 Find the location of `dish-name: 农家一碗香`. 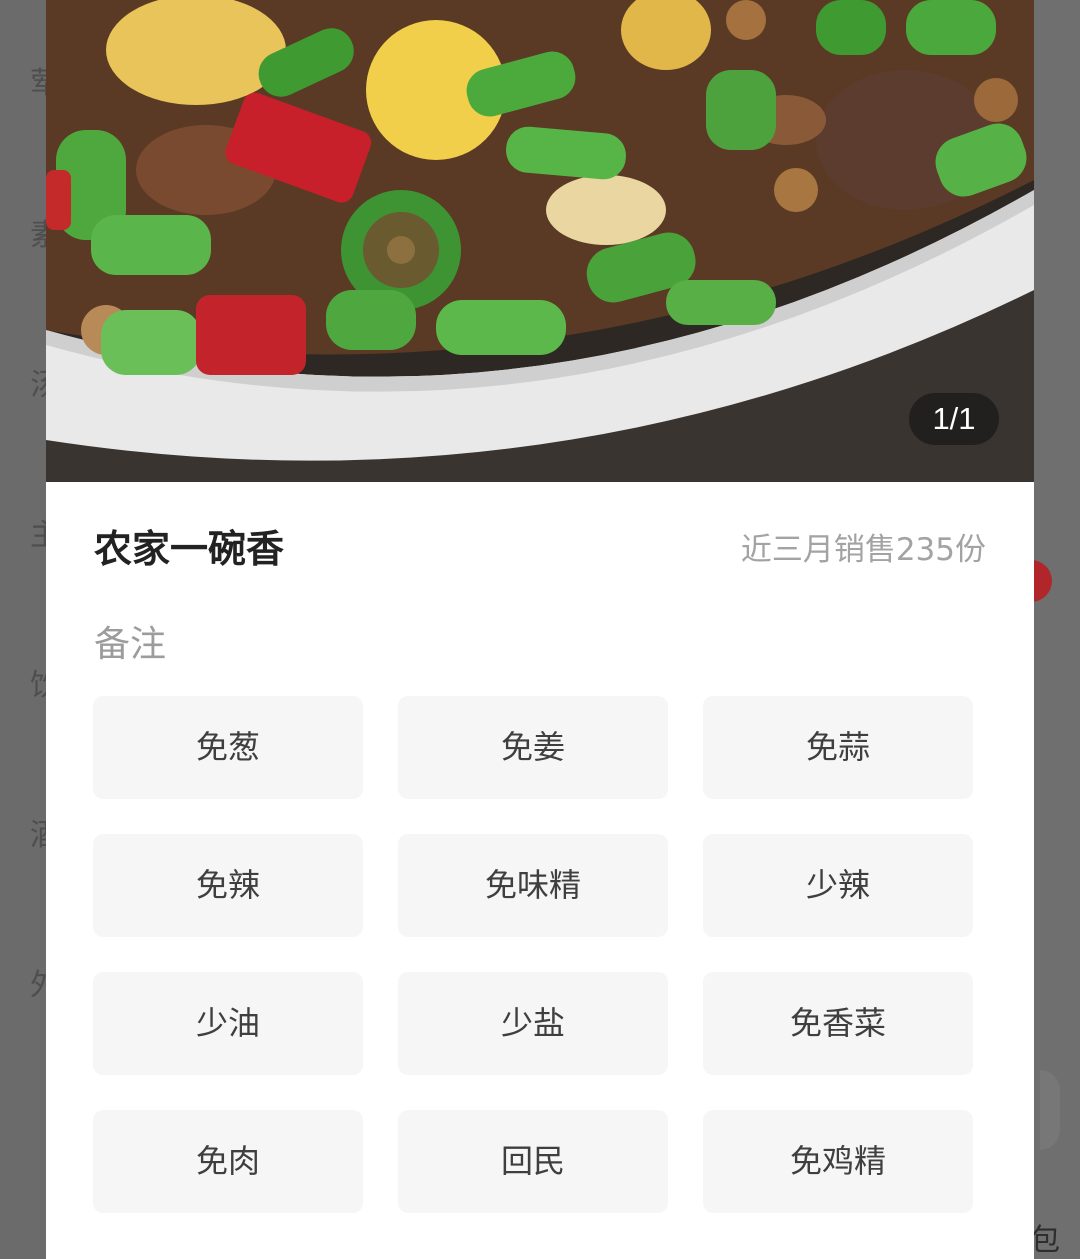

dish-name: 农家一碗香 is located at coordinates (189, 549).